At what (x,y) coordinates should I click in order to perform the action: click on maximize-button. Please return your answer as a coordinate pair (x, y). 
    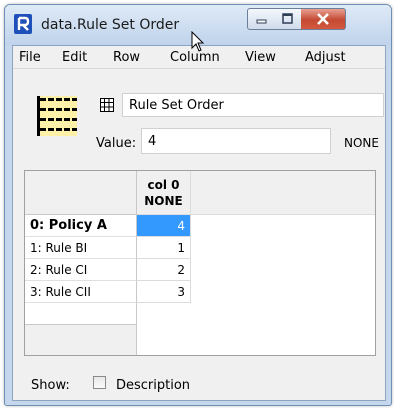
    Looking at the image, I should click on (288, 19).